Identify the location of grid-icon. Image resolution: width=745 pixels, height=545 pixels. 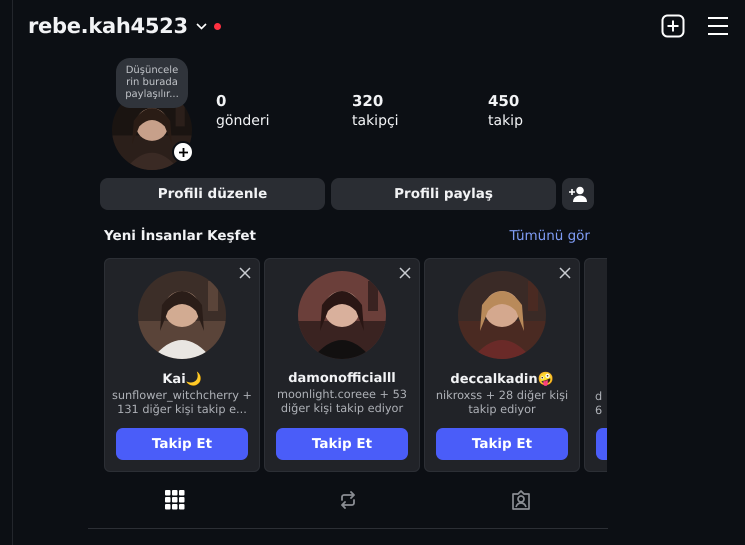
(174, 500).